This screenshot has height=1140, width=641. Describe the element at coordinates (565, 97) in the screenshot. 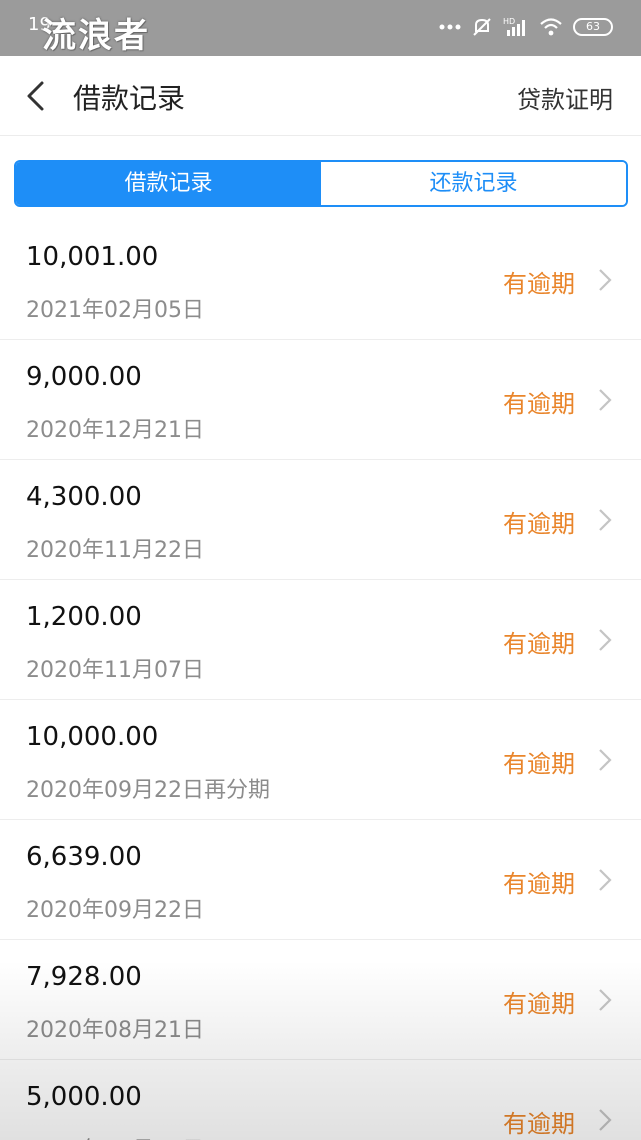

I see `loan-certificate-link: 贷款证明` at that location.